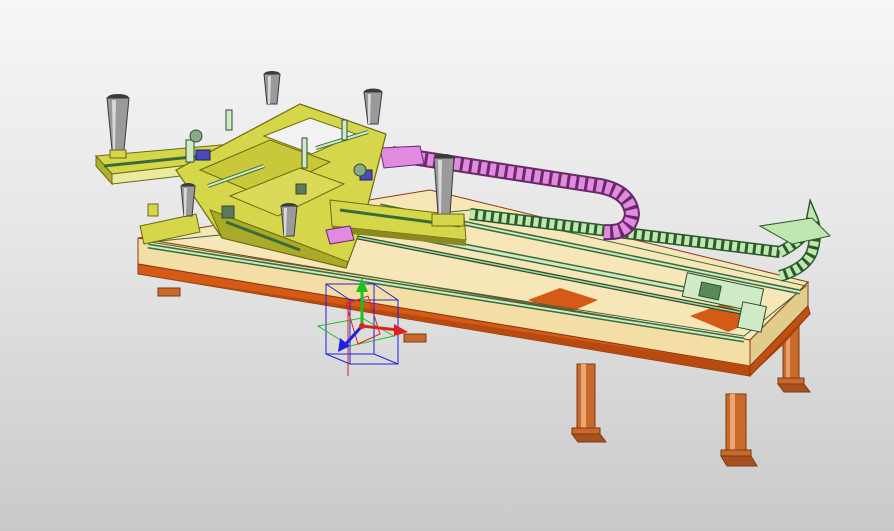  Describe the element at coordinates (373, 106) in the screenshot. I see `cone-top-right` at that location.